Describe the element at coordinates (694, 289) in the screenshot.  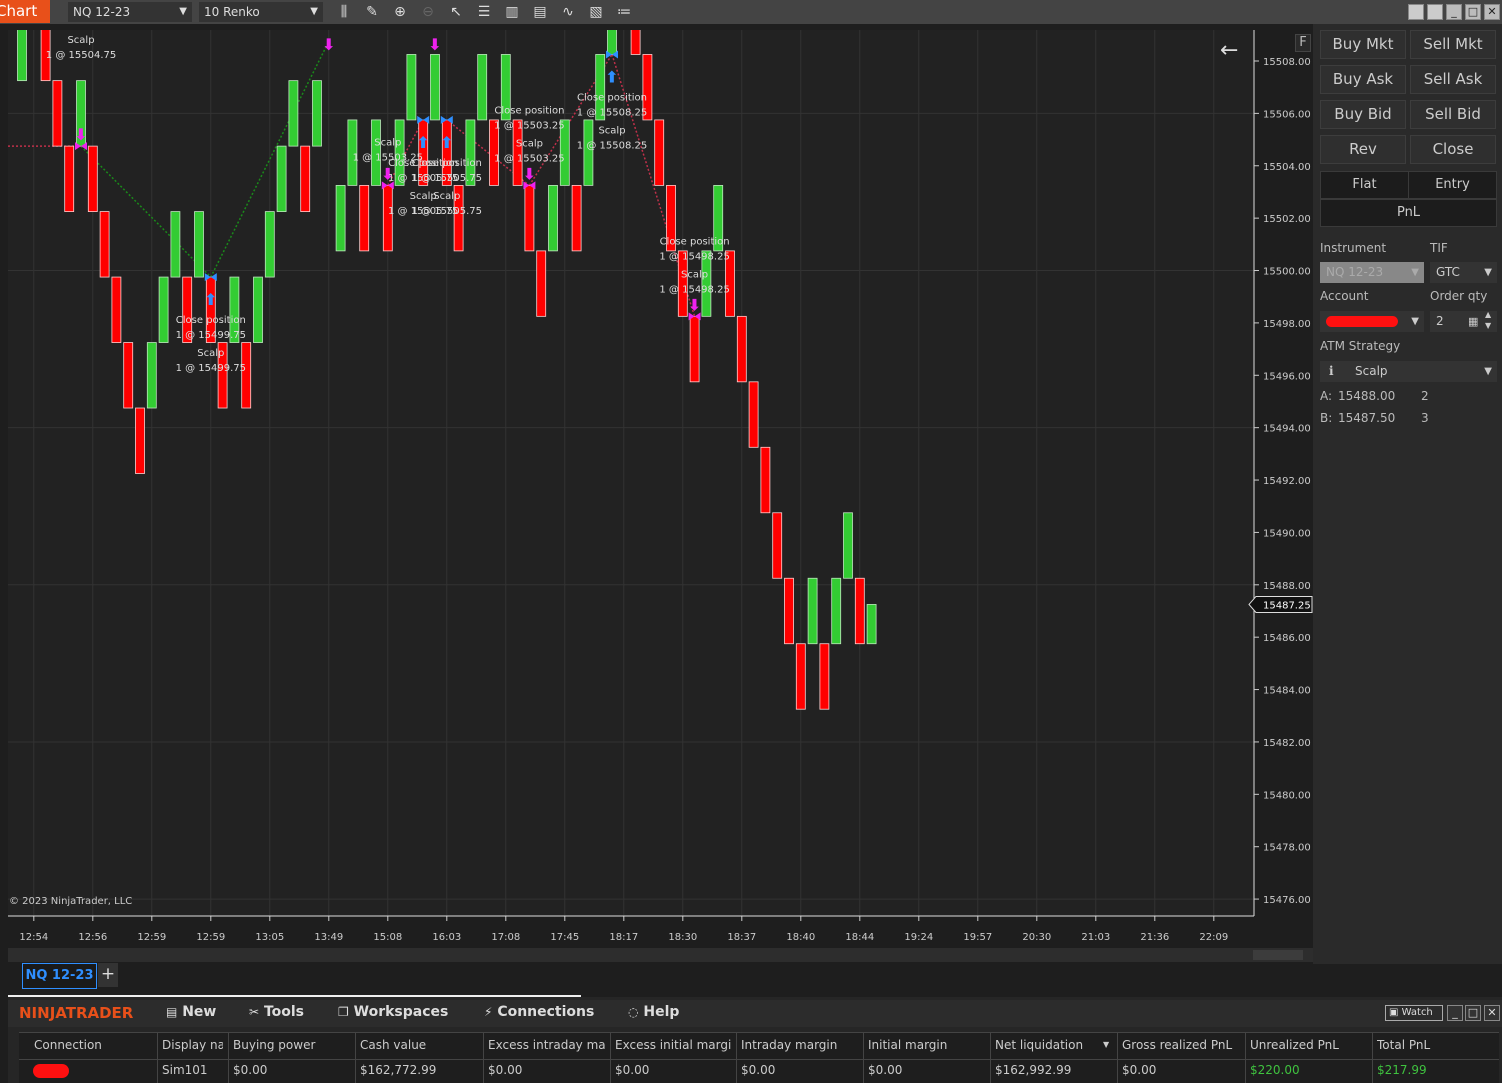
I see `execution-label: 1 @ 15498.25` at that location.